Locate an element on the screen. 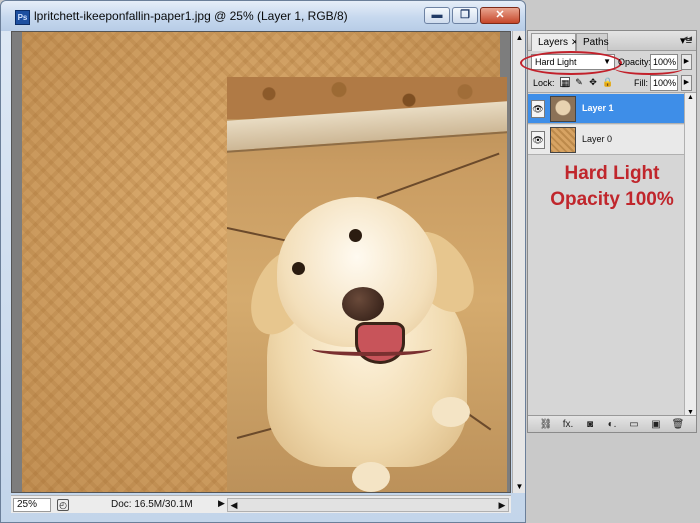  new-layer-icon: ▣ is located at coordinates (656, 424).